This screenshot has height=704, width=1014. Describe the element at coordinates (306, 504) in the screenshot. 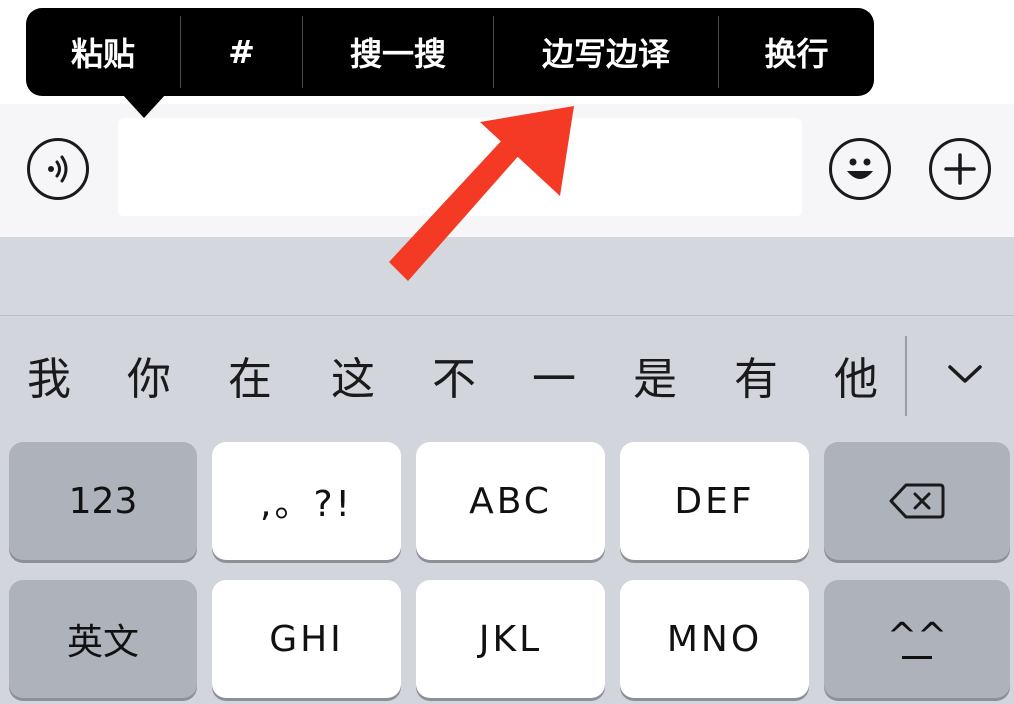

I see `key-label: ,。?!` at that location.